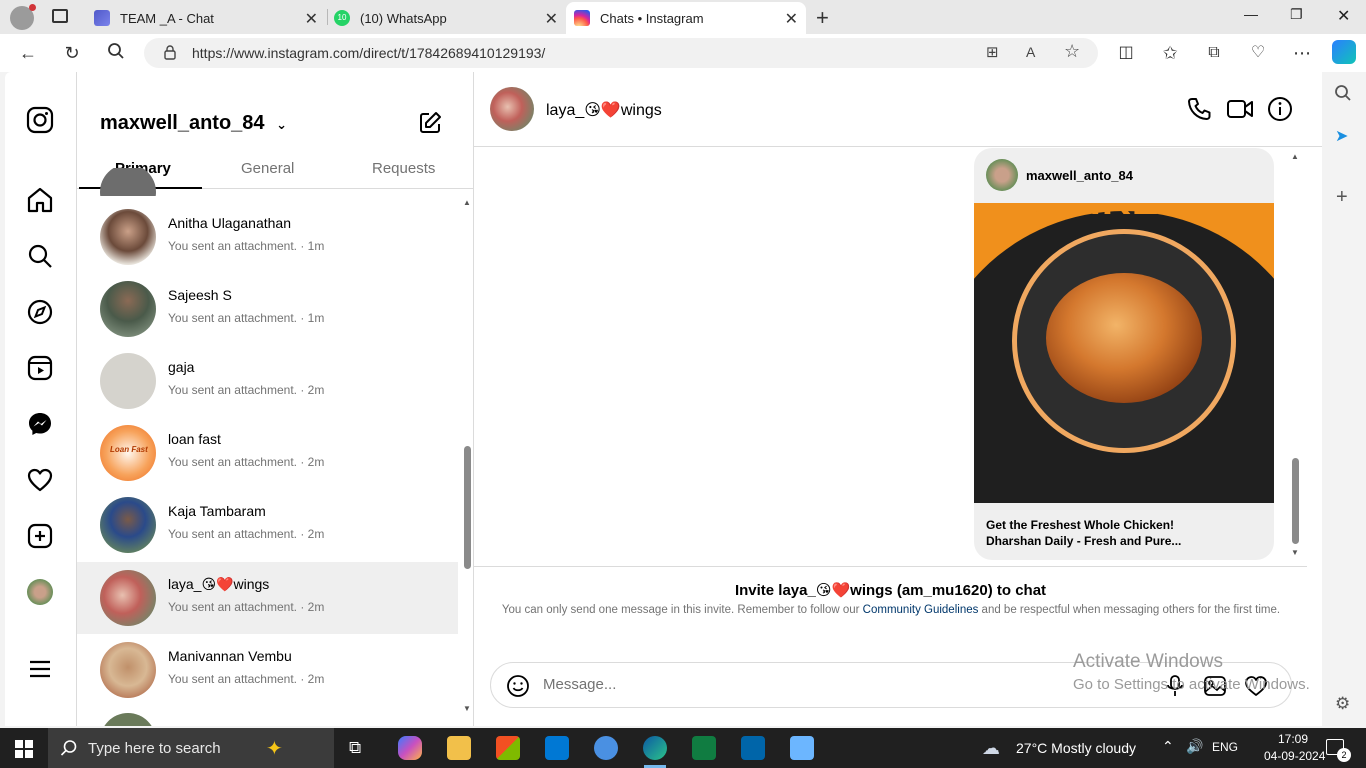 This screenshot has width=1366, height=768. Describe the element at coordinates (1168, 746) in the screenshot. I see `hidden-icons-chevron-icon: ⌃` at that location.